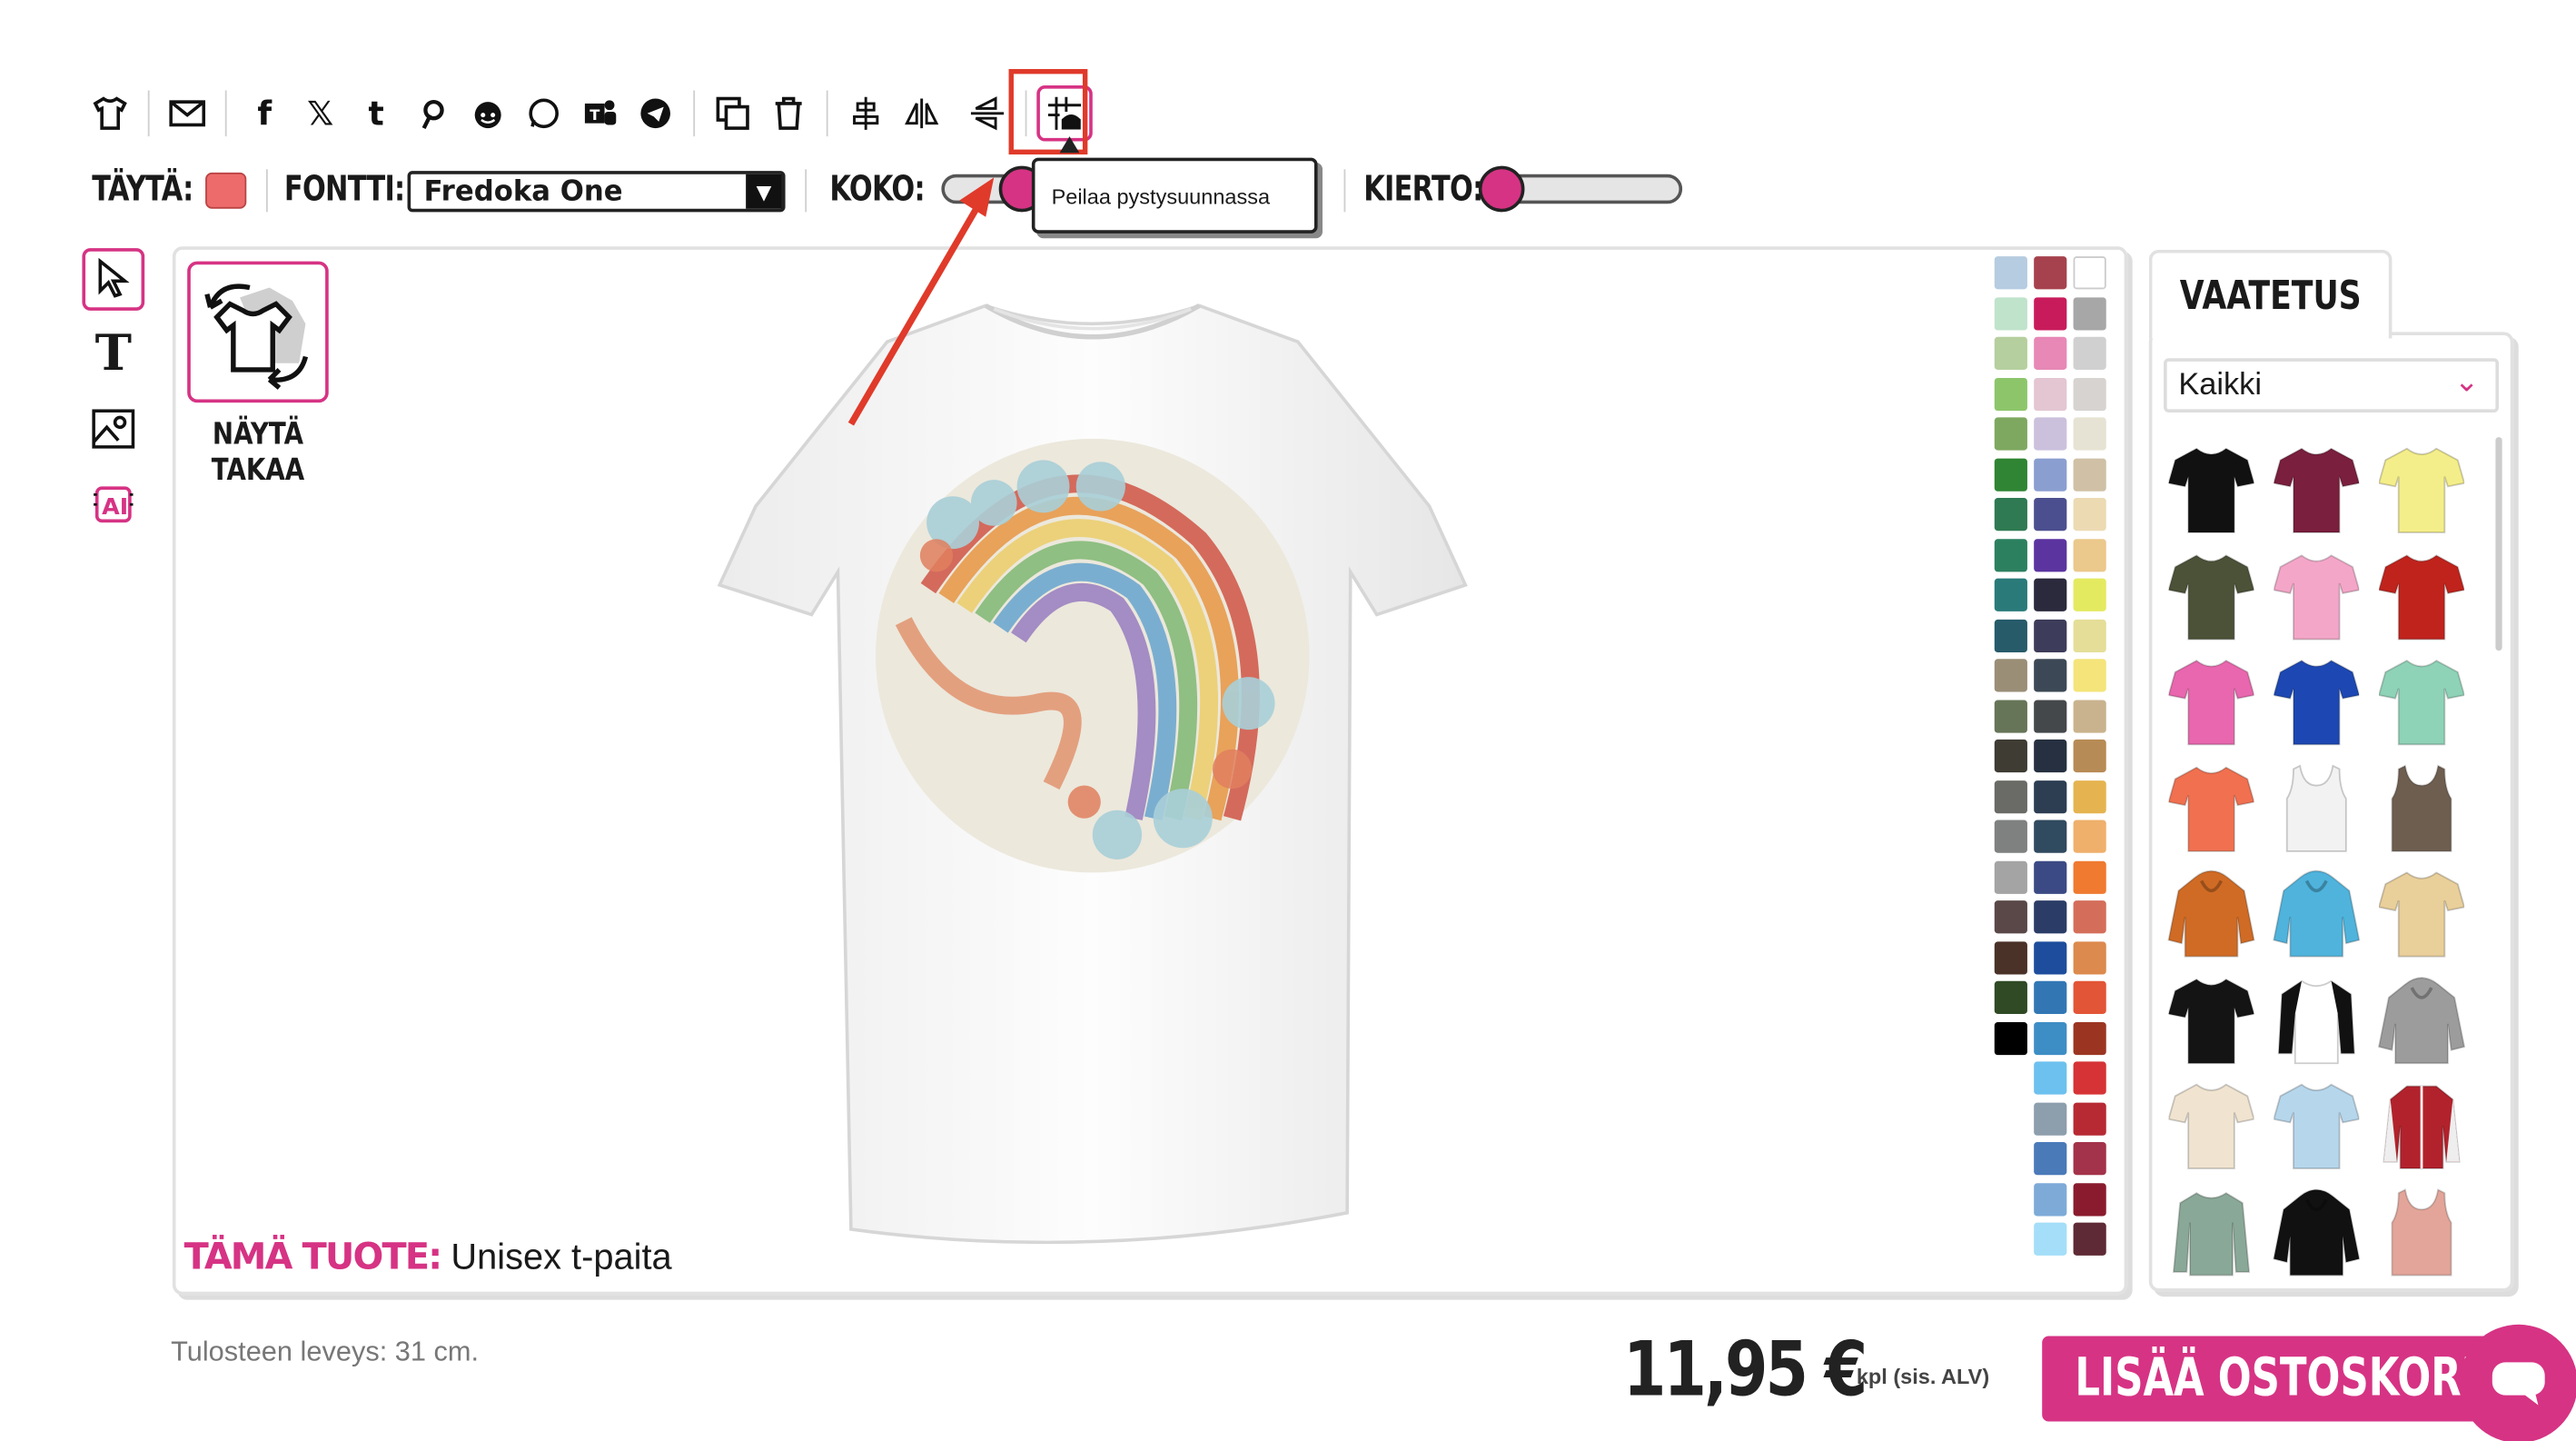  Describe the element at coordinates (2270, 294) in the screenshot. I see `tab-clothing: VAATETUS` at that location.